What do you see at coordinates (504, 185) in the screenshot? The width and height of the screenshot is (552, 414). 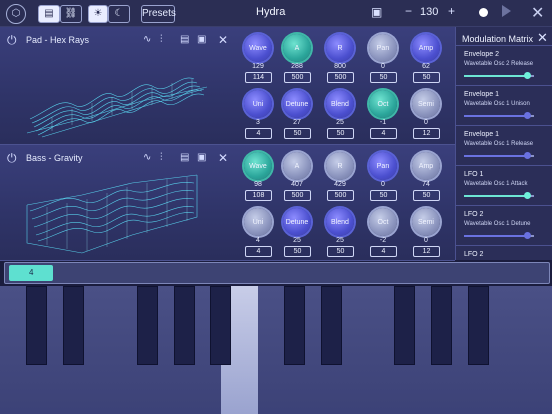 I see `modulation-item: LFO 1 Wavetable Osc 1 Attack` at bounding box center [504, 185].